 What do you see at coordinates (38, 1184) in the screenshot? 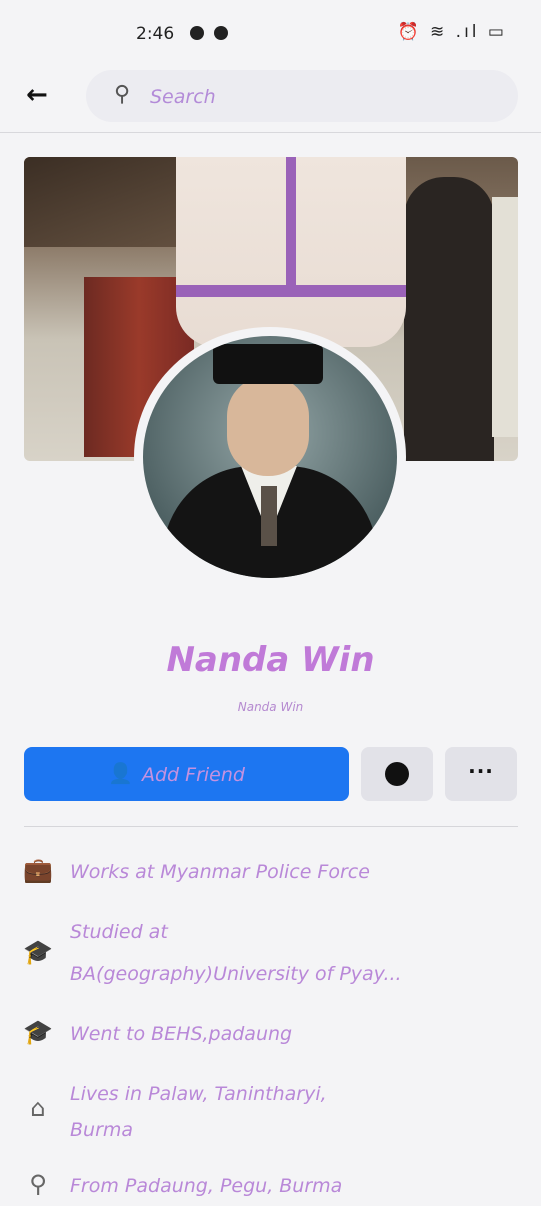
I see `location-pin-icon: ⚲` at bounding box center [38, 1184].